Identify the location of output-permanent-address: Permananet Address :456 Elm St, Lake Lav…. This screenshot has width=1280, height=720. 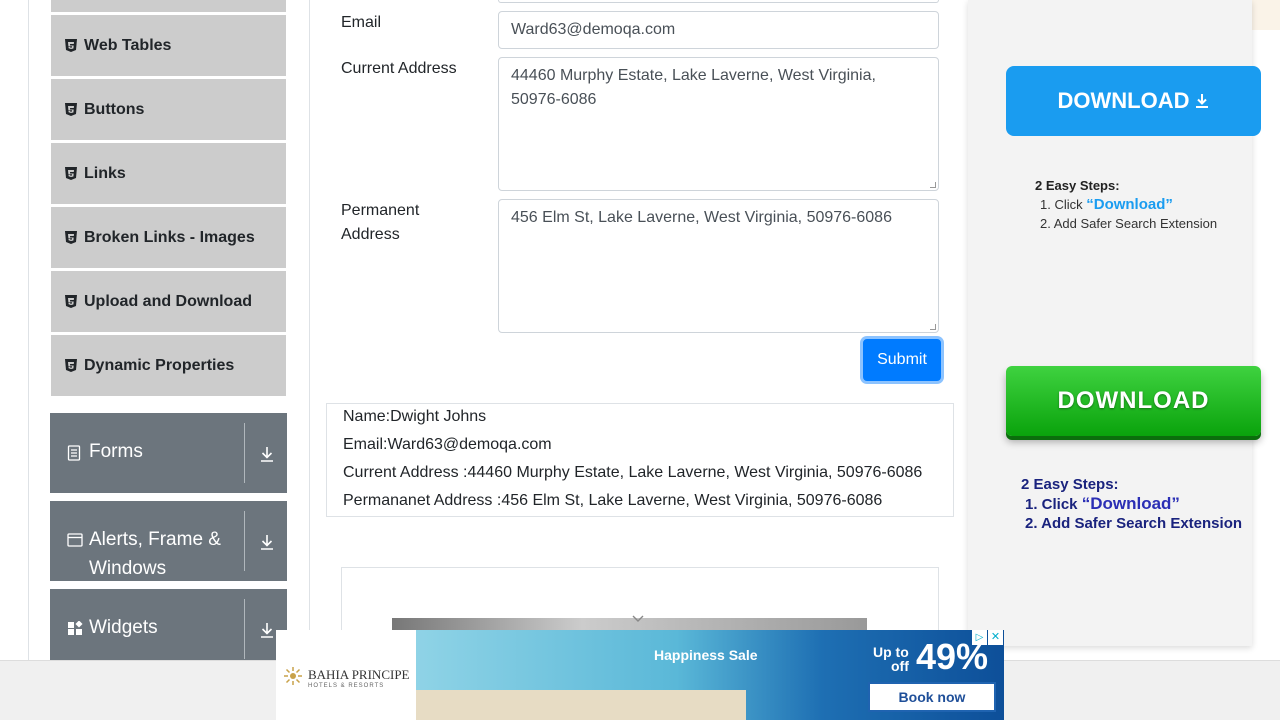
(613, 500).